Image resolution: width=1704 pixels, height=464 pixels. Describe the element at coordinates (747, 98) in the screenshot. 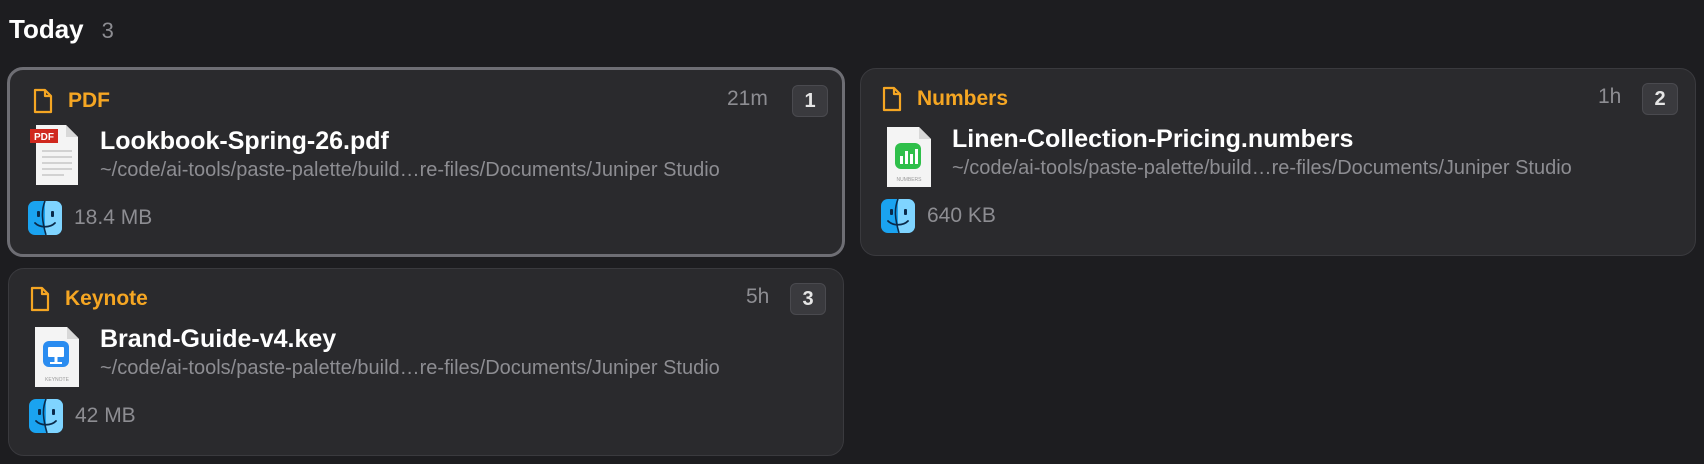

I see `item-time: 21m` at that location.